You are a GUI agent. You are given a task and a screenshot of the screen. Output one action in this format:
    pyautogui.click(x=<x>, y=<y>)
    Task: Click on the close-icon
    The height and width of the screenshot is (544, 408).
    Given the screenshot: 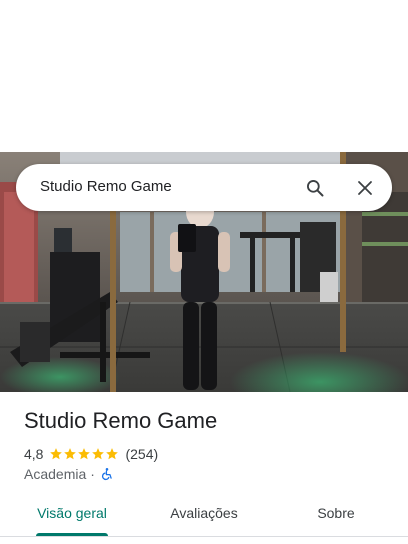 What is the action you would take?
    pyautogui.click(x=365, y=188)
    